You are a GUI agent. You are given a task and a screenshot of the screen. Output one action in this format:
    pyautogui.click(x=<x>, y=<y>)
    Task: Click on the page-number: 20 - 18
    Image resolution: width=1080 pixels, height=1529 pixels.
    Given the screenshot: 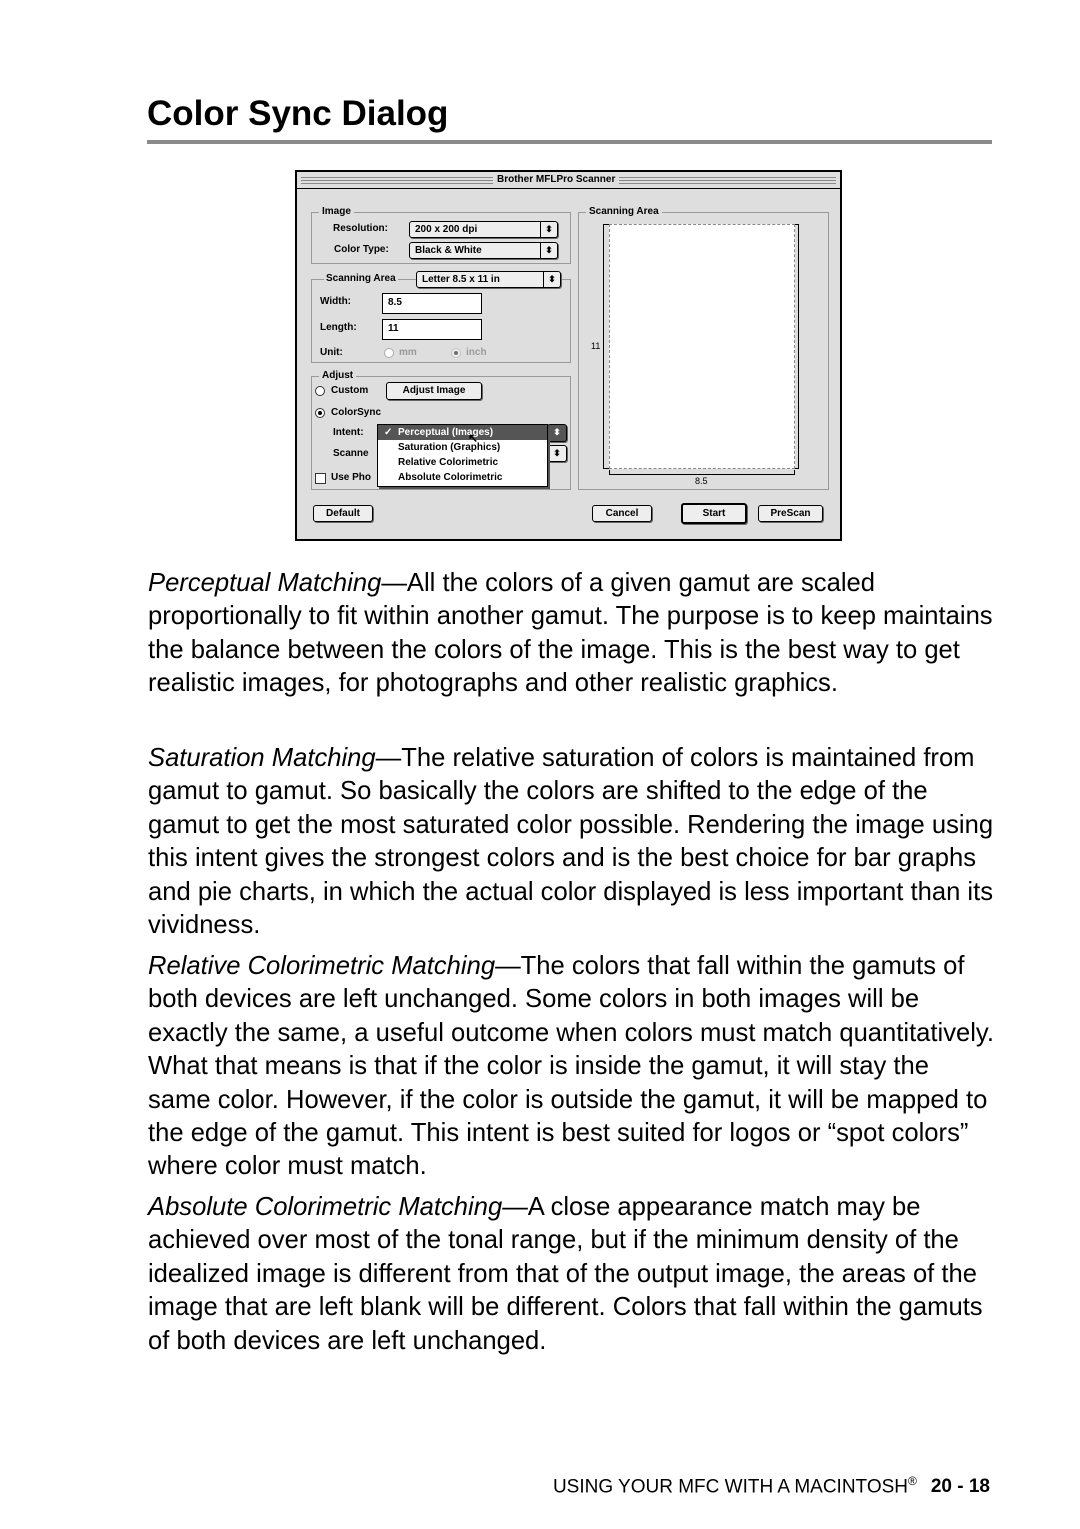 What is the action you would take?
    pyautogui.click(x=960, y=1487)
    